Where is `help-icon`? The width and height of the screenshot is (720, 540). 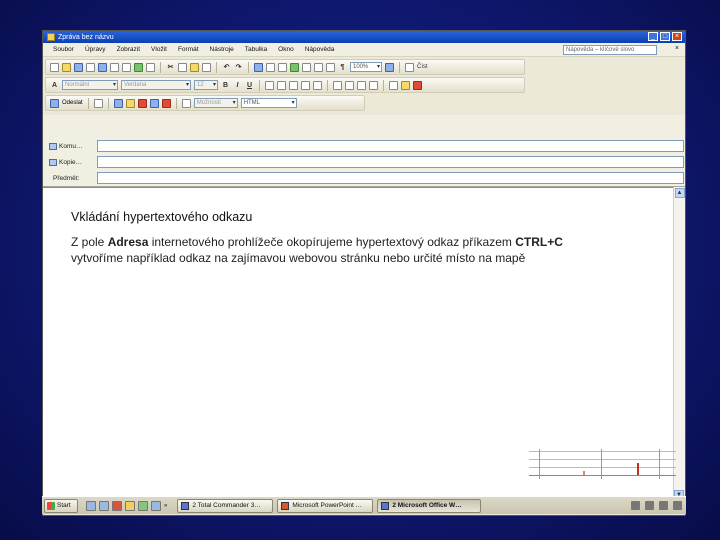
help-icon is located at coordinates (389, 67).